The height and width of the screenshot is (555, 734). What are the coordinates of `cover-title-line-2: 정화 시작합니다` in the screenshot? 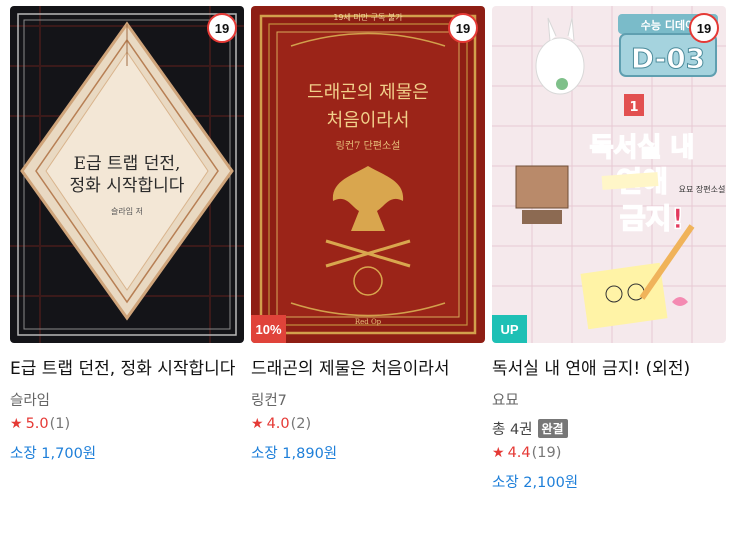 It's located at (127, 186).